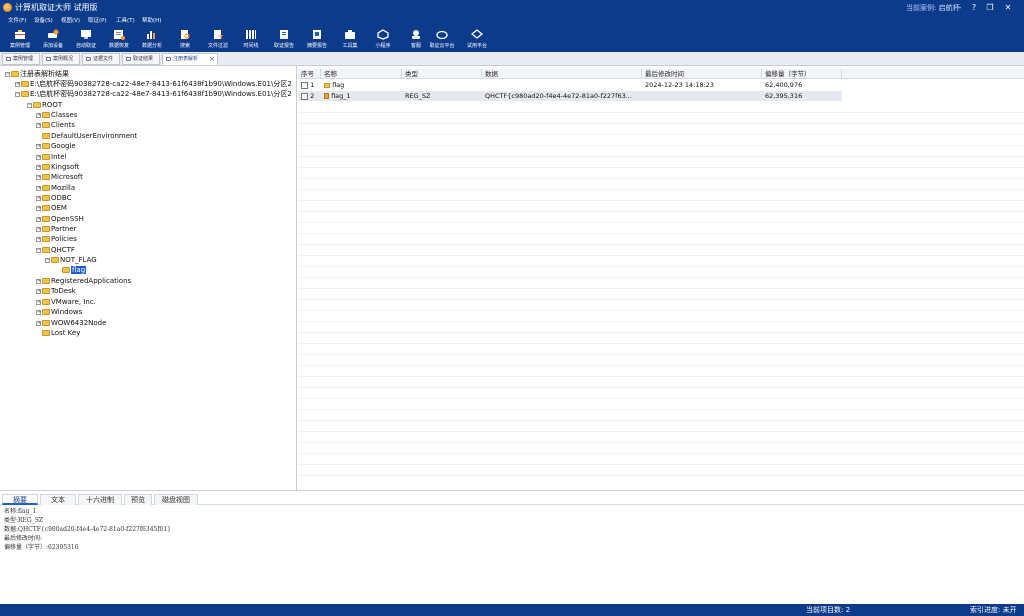  I want to click on cloud-platform-button: 取证云平台, so click(442, 39).